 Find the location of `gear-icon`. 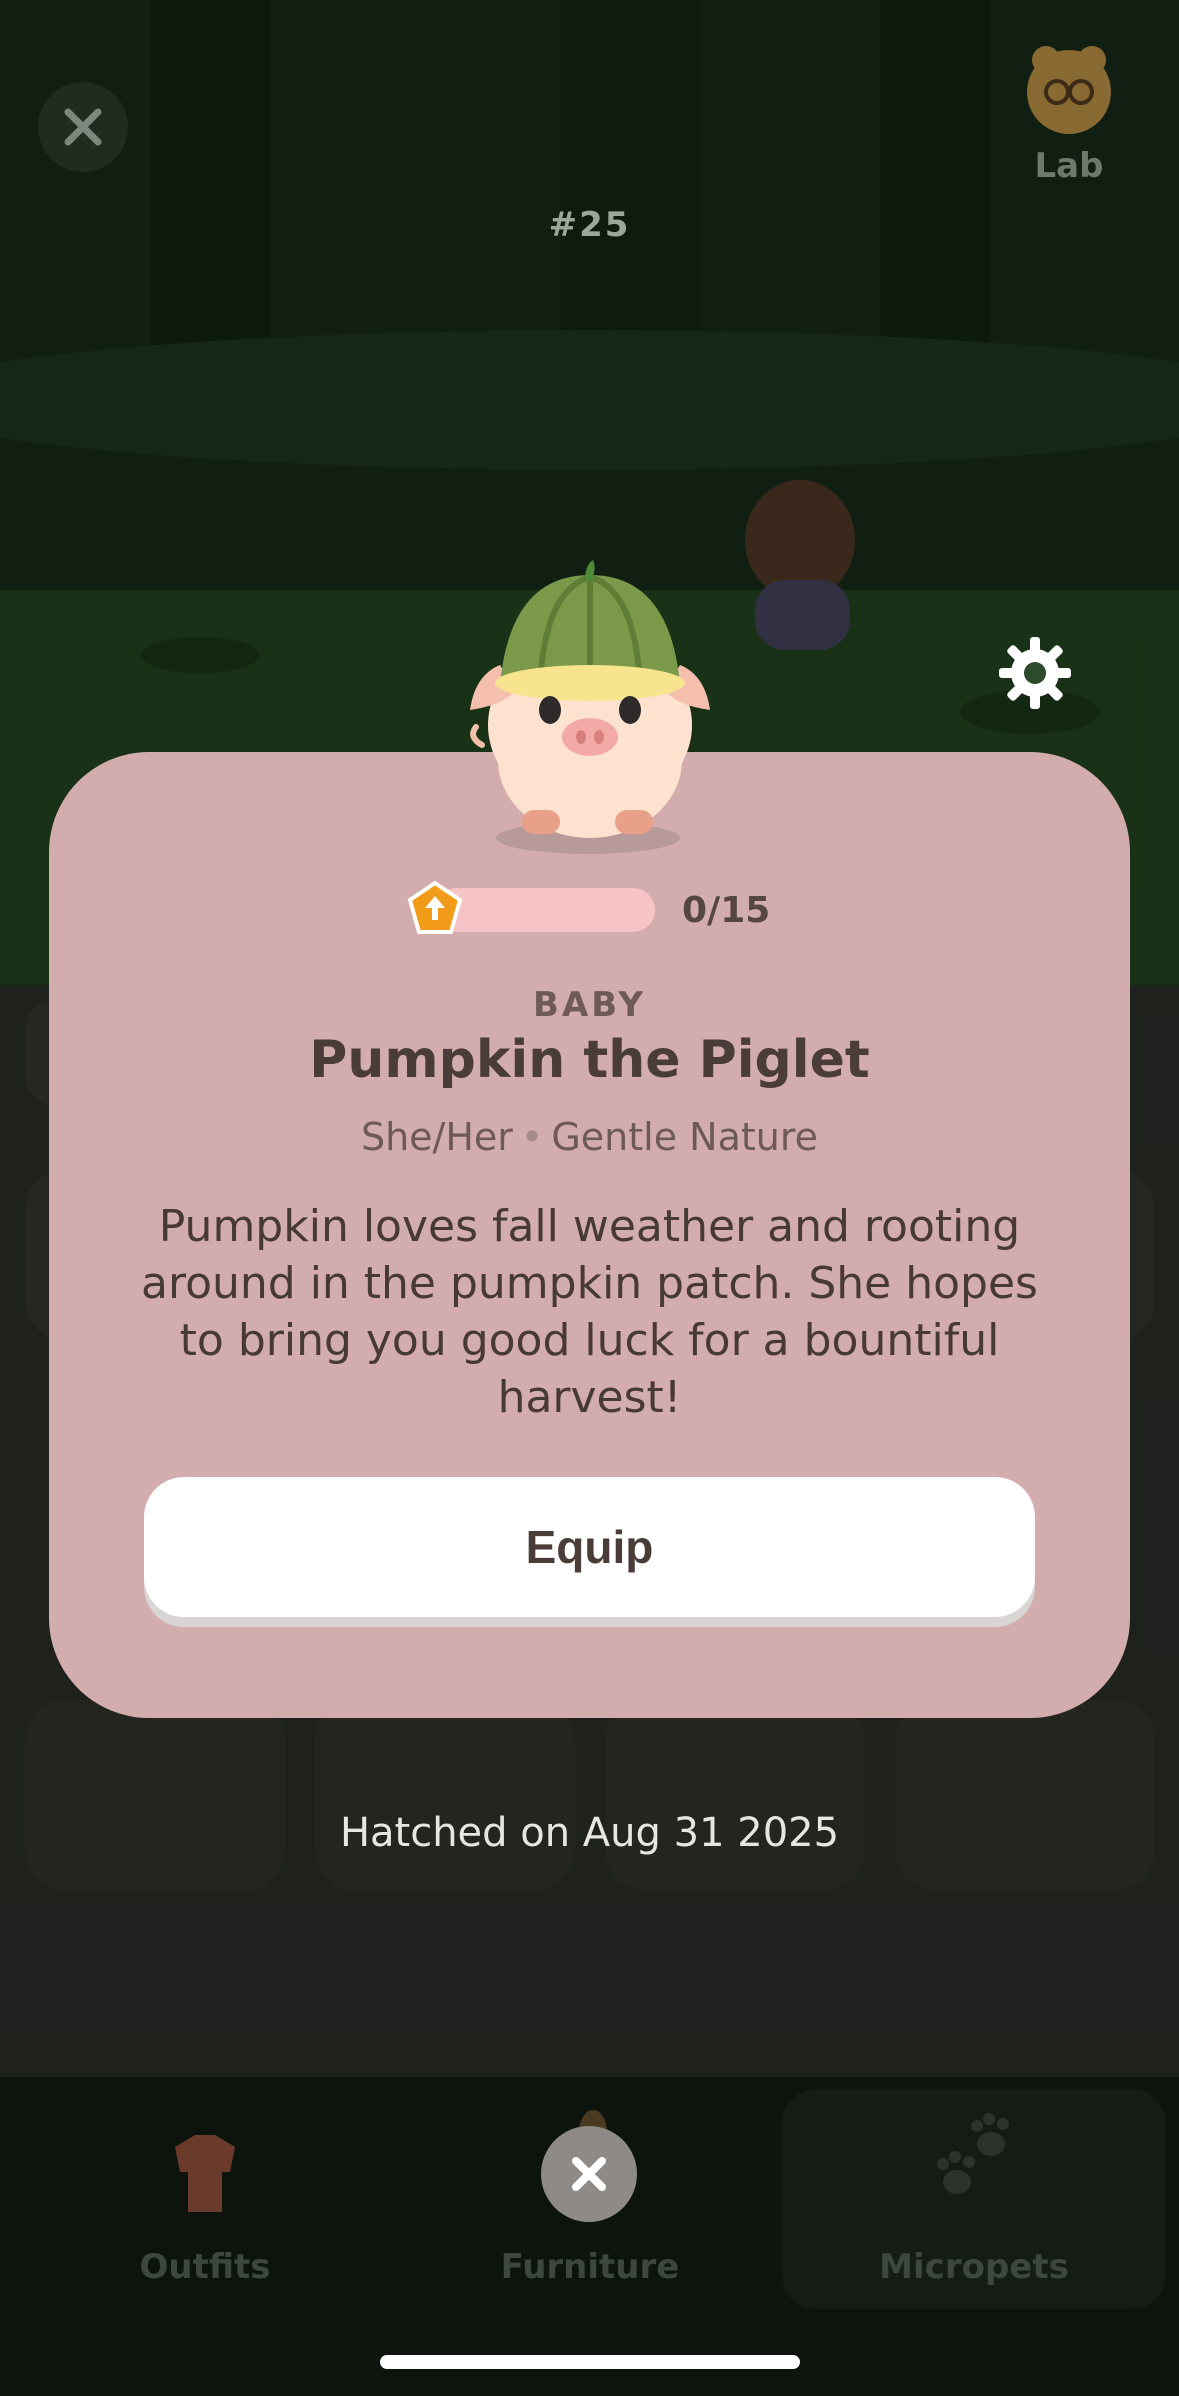

gear-icon is located at coordinates (1035, 673).